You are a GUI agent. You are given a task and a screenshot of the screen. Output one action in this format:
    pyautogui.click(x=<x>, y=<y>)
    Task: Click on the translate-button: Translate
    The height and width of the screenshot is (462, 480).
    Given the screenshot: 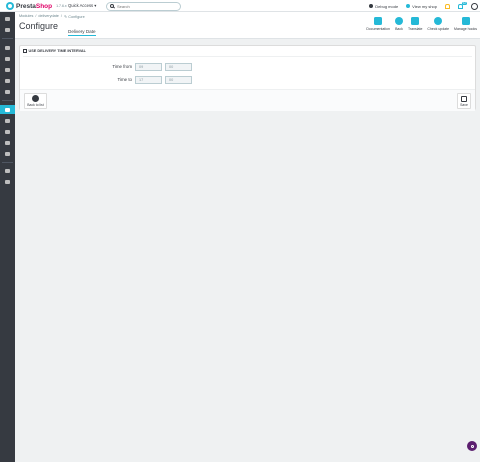 What is the action you would take?
    pyautogui.click(x=415, y=24)
    